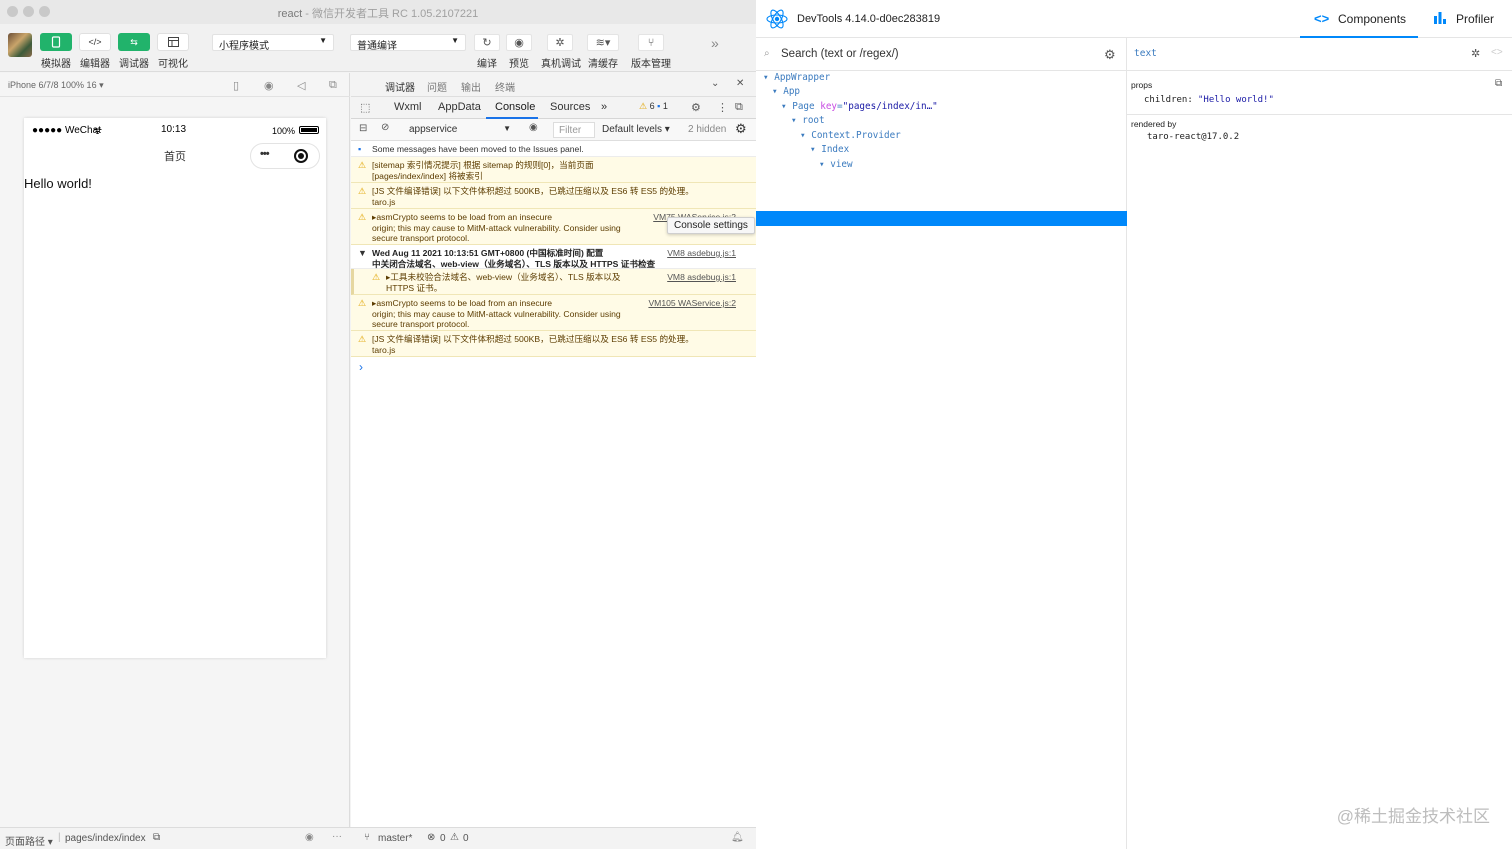 The image size is (1512, 849). Describe the element at coordinates (737, 837) in the screenshot. I see `bell-icon: 🔔︎` at that location.